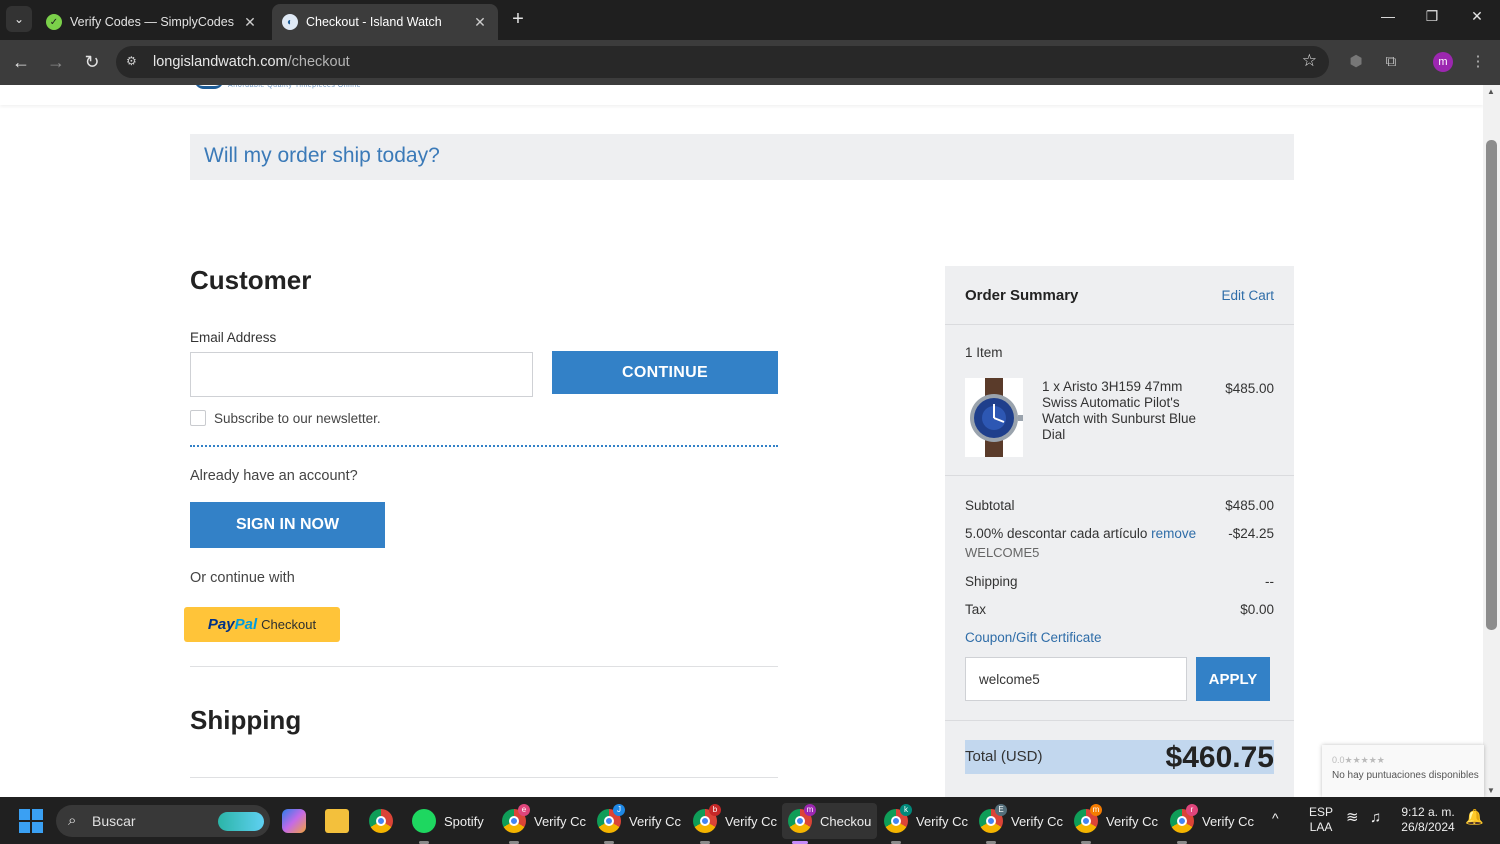  Describe the element at coordinates (516, 818) in the screenshot. I see `chrome-profile-icon: e` at that location.